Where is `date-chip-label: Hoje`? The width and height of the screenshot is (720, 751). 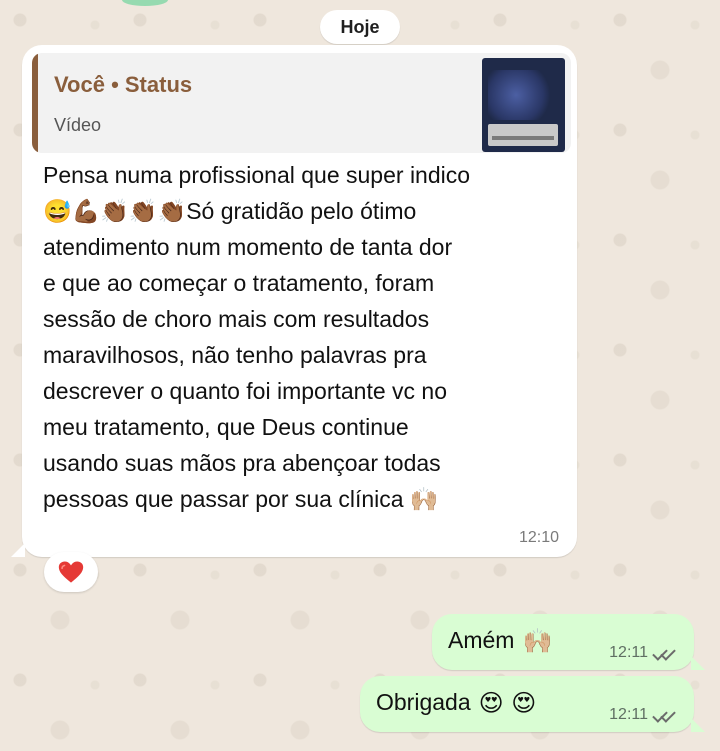
date-chip-label: Hoje is located at coordinates (360, 26).